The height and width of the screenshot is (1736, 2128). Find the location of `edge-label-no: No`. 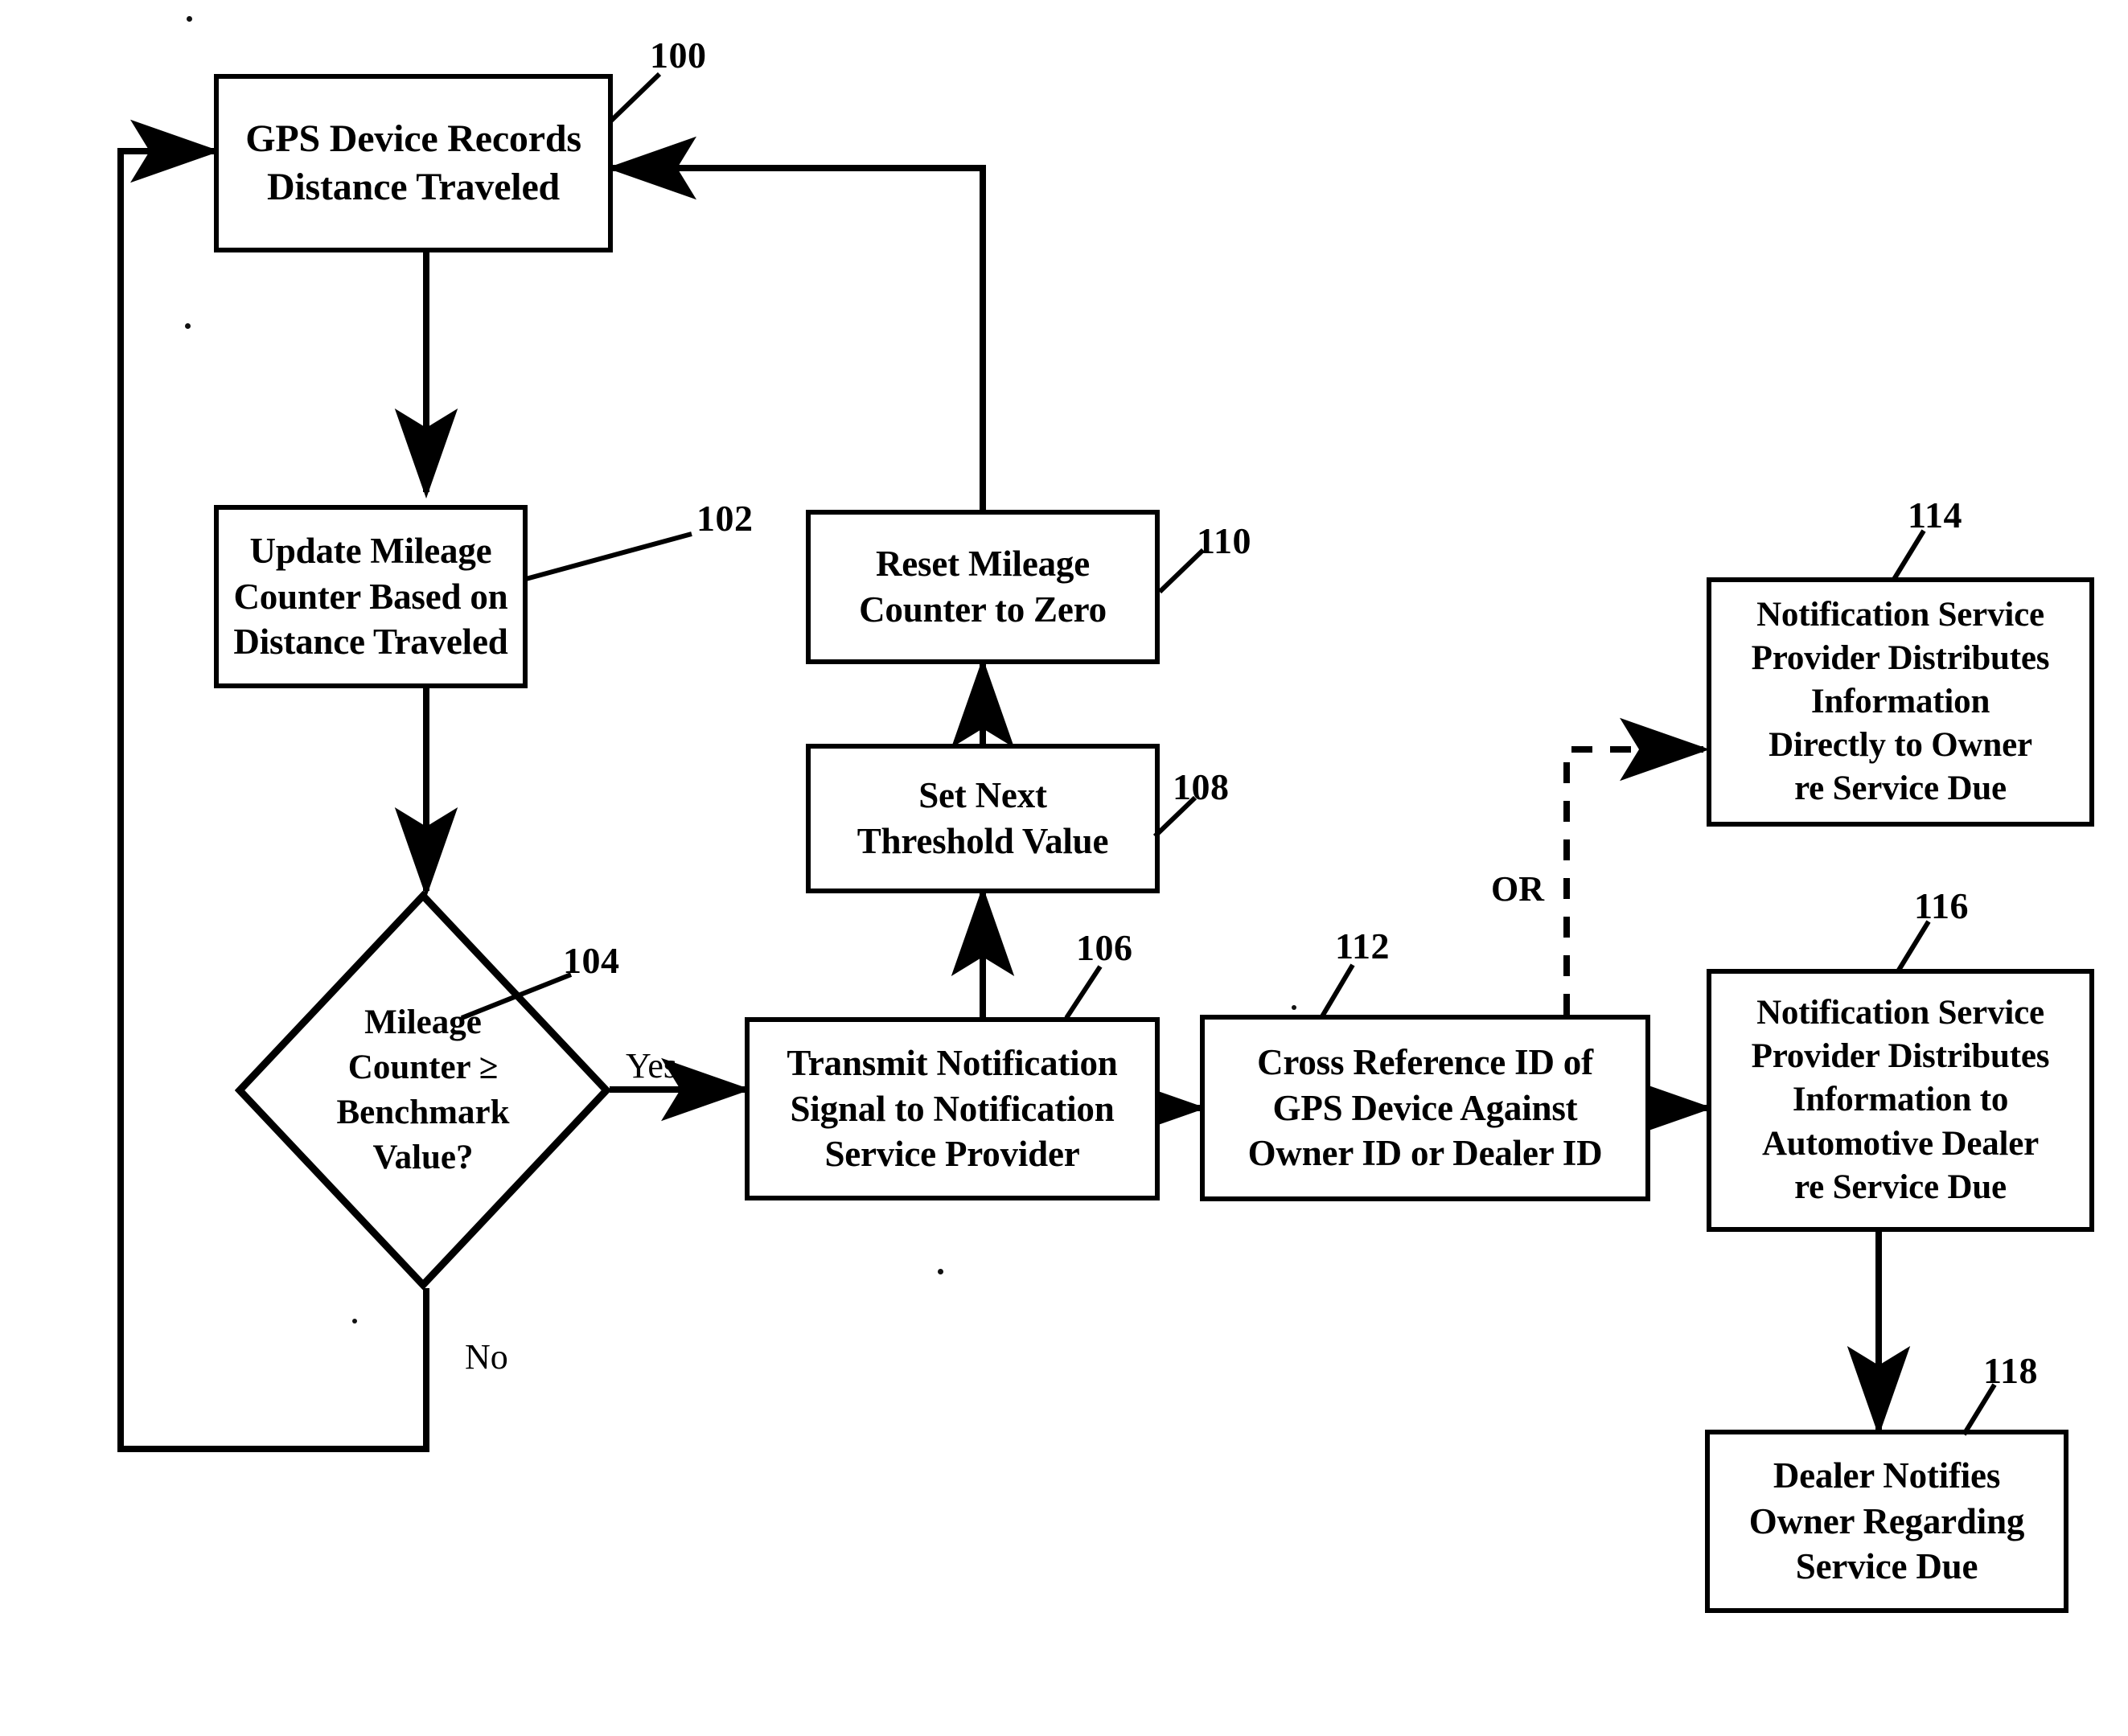

edge-label-no: No is located at coordinates (486, 1357).